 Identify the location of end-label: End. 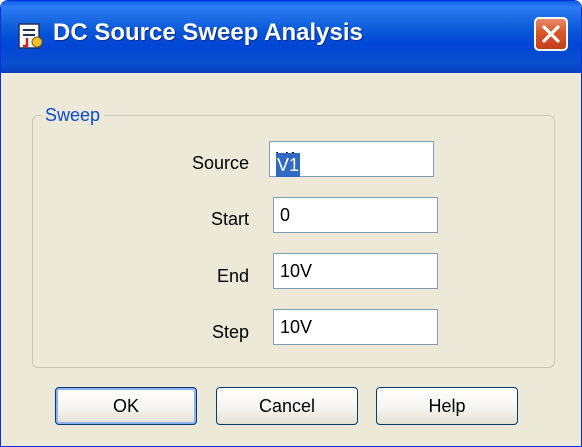
(232, 276).